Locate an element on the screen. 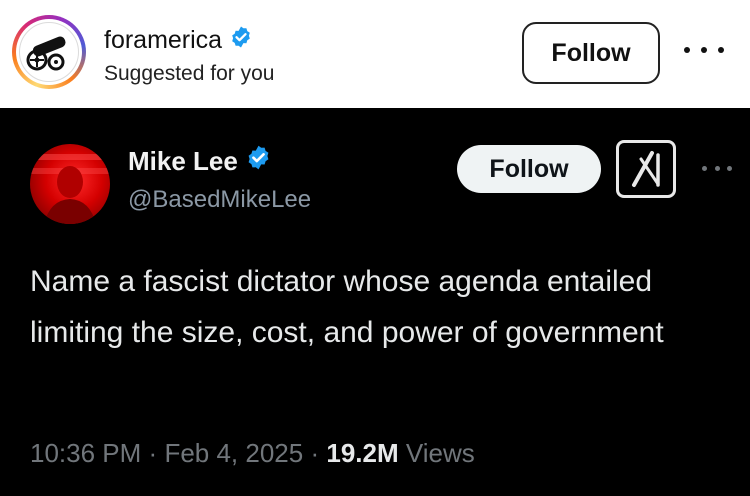 The height and width of the screenshot is (496, 750). author-avatar is located at coordinates (70, 184).